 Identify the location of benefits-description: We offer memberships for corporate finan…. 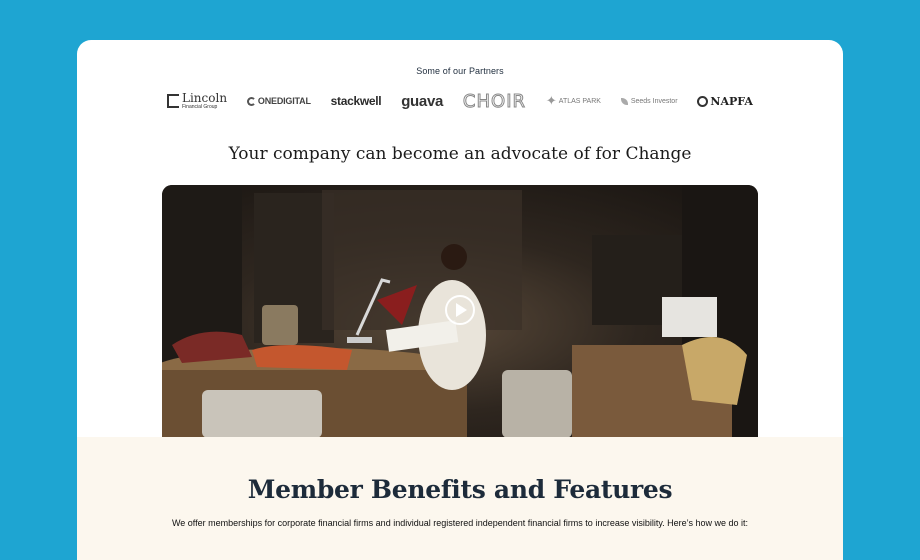
(460, 523).